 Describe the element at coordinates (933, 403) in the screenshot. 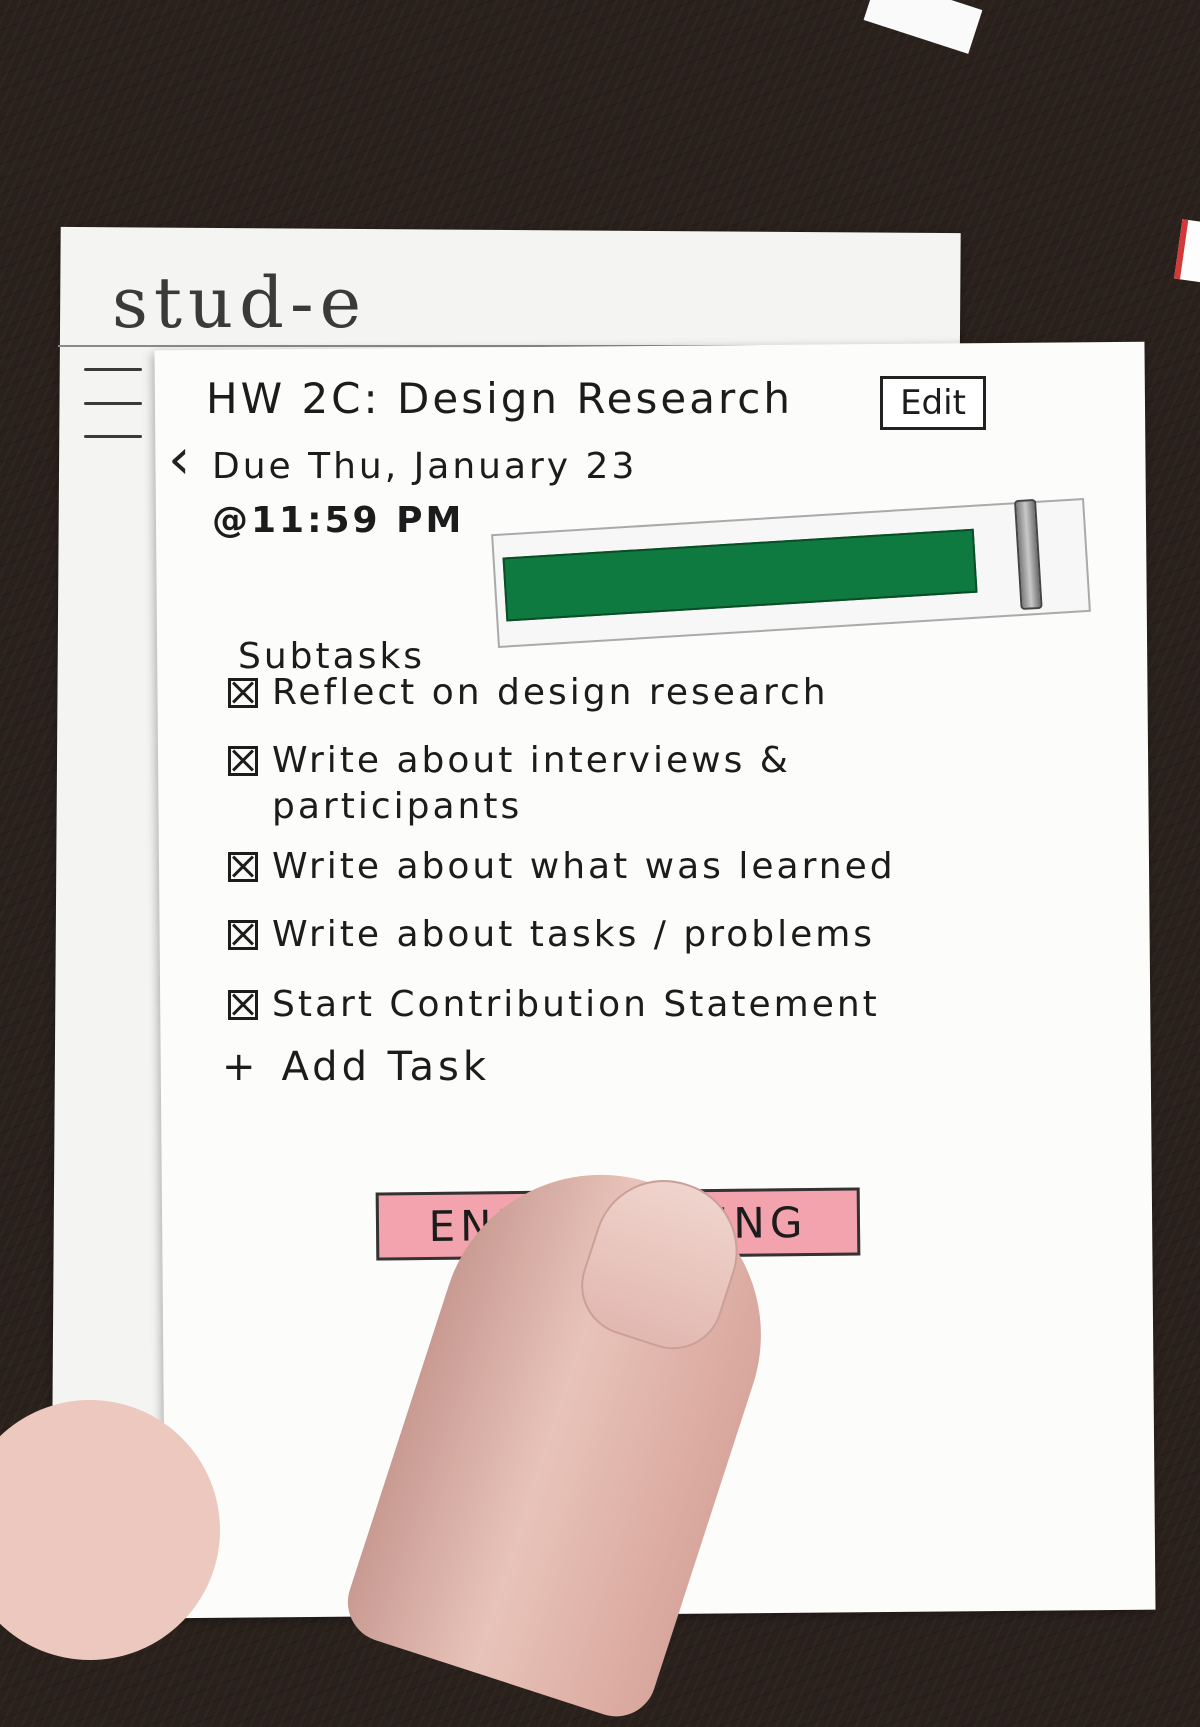

I see `edit-button: Edit` at that location.